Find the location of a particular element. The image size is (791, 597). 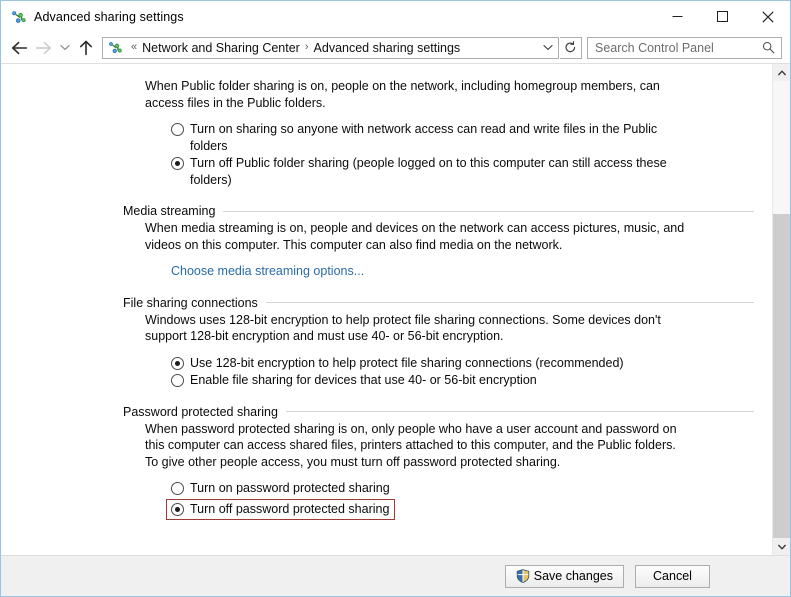

recent-locations-chevron-icon is located at coordinates (64, 48).